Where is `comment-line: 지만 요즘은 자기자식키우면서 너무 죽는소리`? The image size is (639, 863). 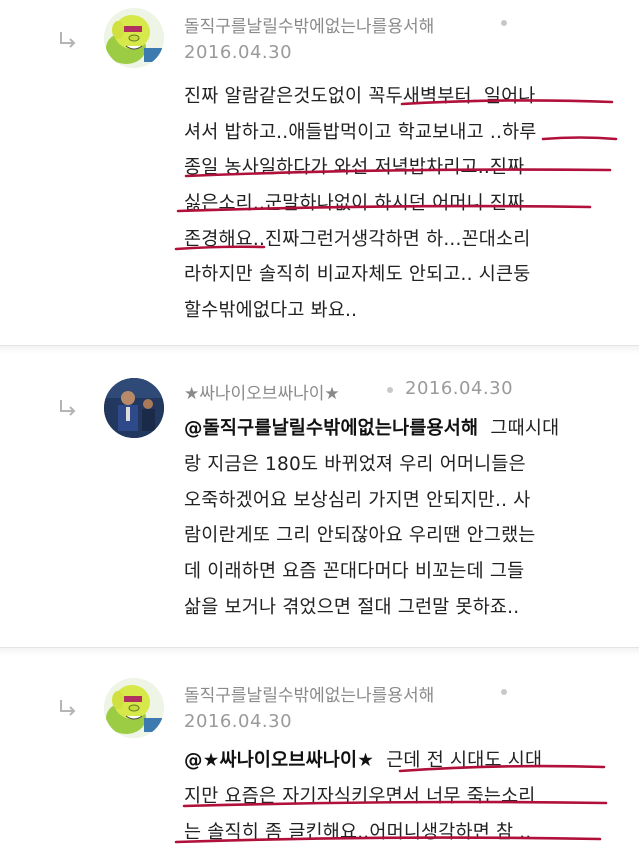 comment-line: 지만 요즘은 자기자식키우면서 너무 죽는소리 is located at coordinates (360, 796).